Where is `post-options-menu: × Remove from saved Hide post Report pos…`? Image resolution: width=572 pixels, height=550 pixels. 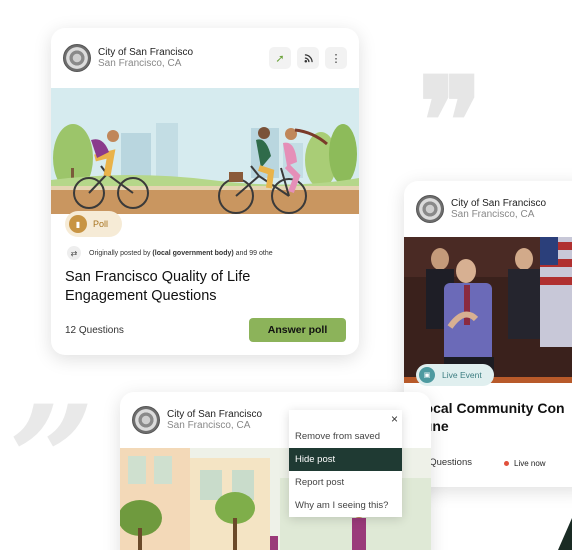
post-options-menu: × Remove from saved Hide post Report pos… is located at coordinates (345, 463).